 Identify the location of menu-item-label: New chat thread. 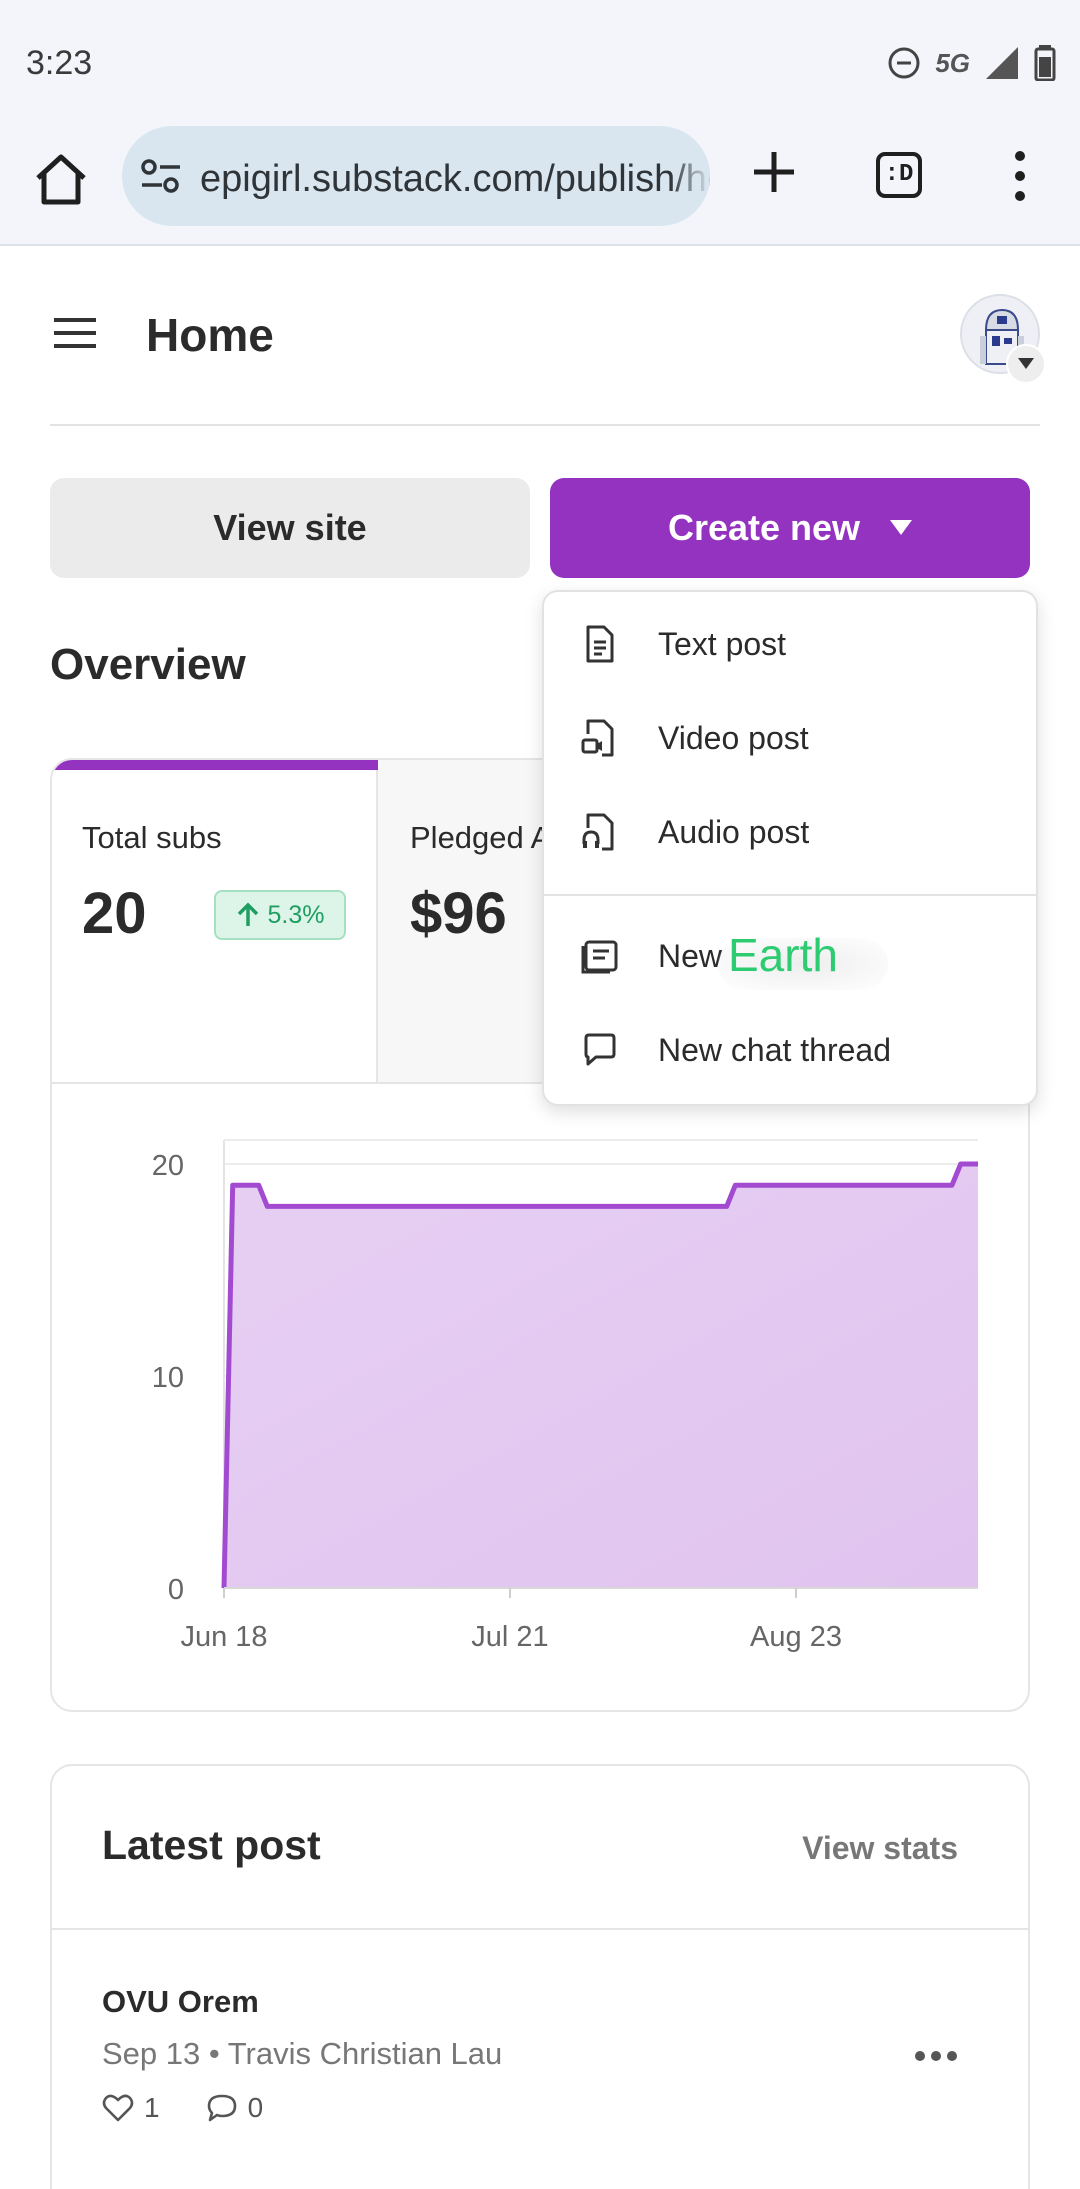
(775, 1050).